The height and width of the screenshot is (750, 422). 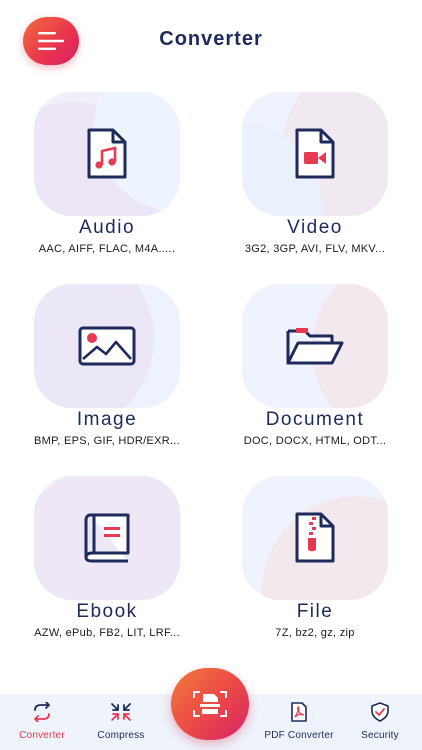 What do you see at coordinates (315, 633) in the screenshot?
I see `file-formats: 7Z, bz2, gz, zip` at bounding box center [315, 633].